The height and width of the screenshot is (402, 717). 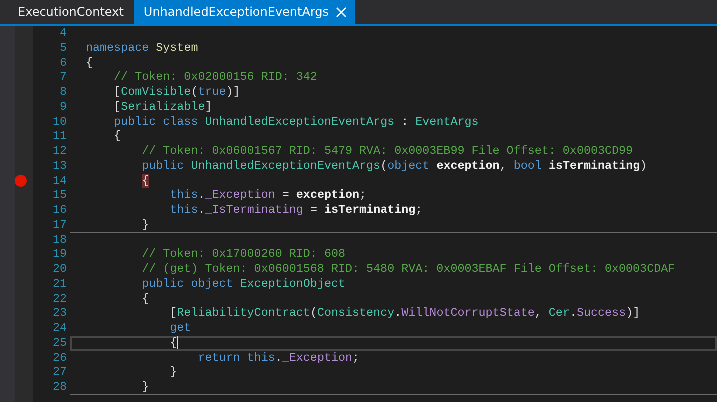 What do you see at coordinates (59, 151) in the screenshot?
I see `line-number: 12` at bounding box center [59, 151].